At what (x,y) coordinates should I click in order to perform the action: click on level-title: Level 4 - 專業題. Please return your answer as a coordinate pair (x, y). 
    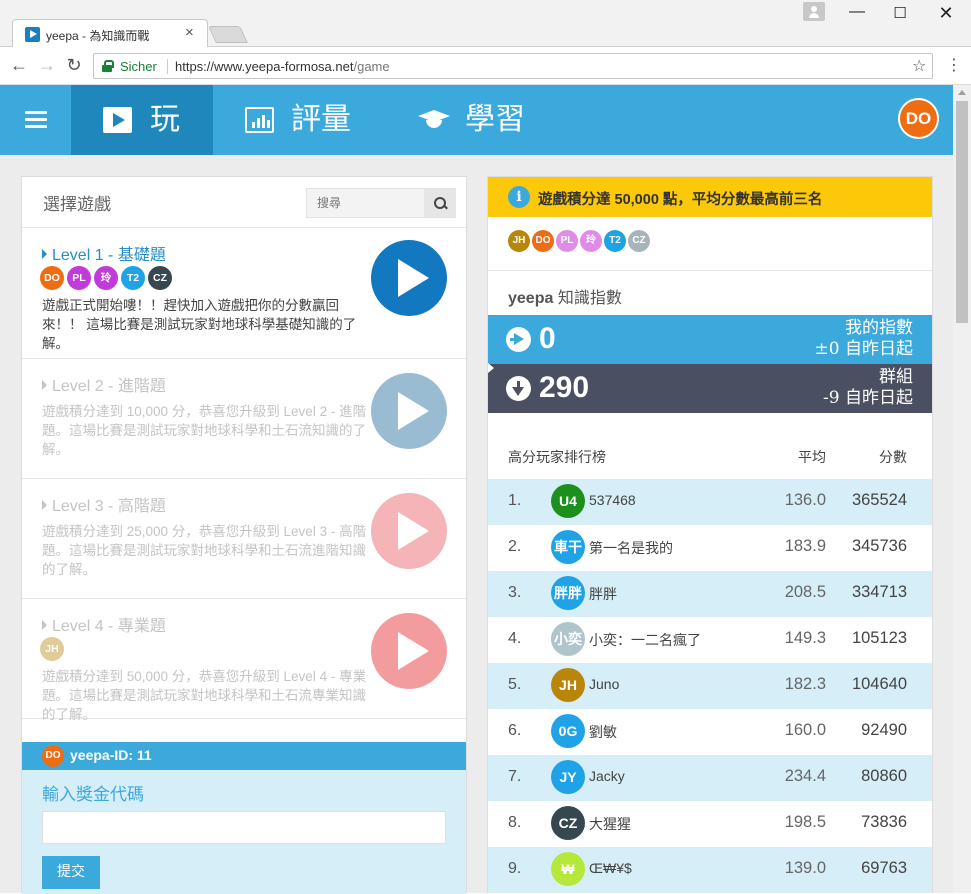
    Looking at the image, I should click on (104, 624).